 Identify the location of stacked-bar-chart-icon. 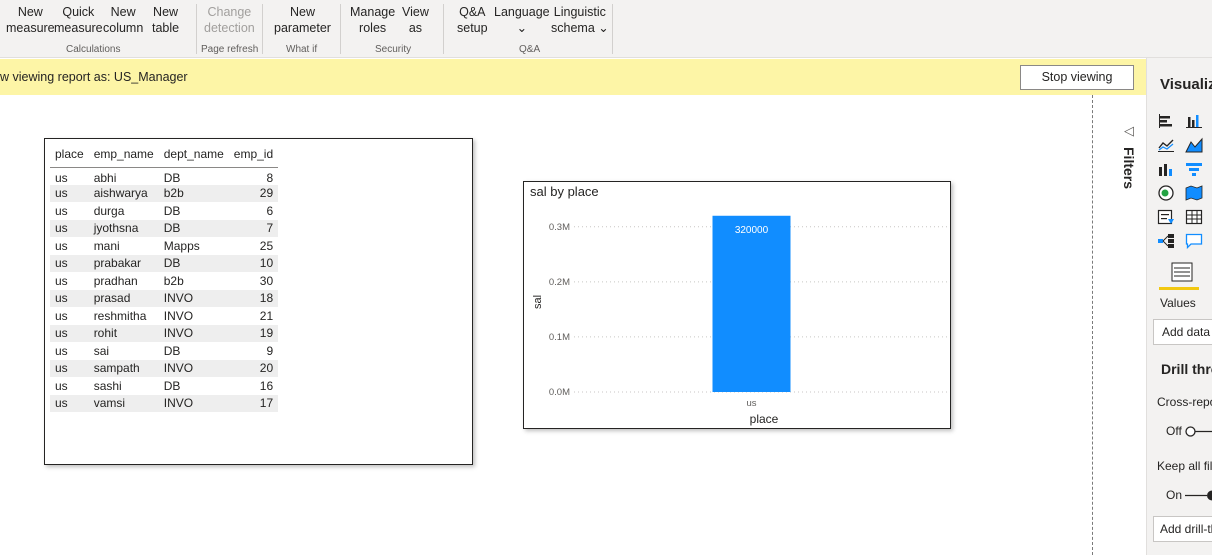
(1166, 121).